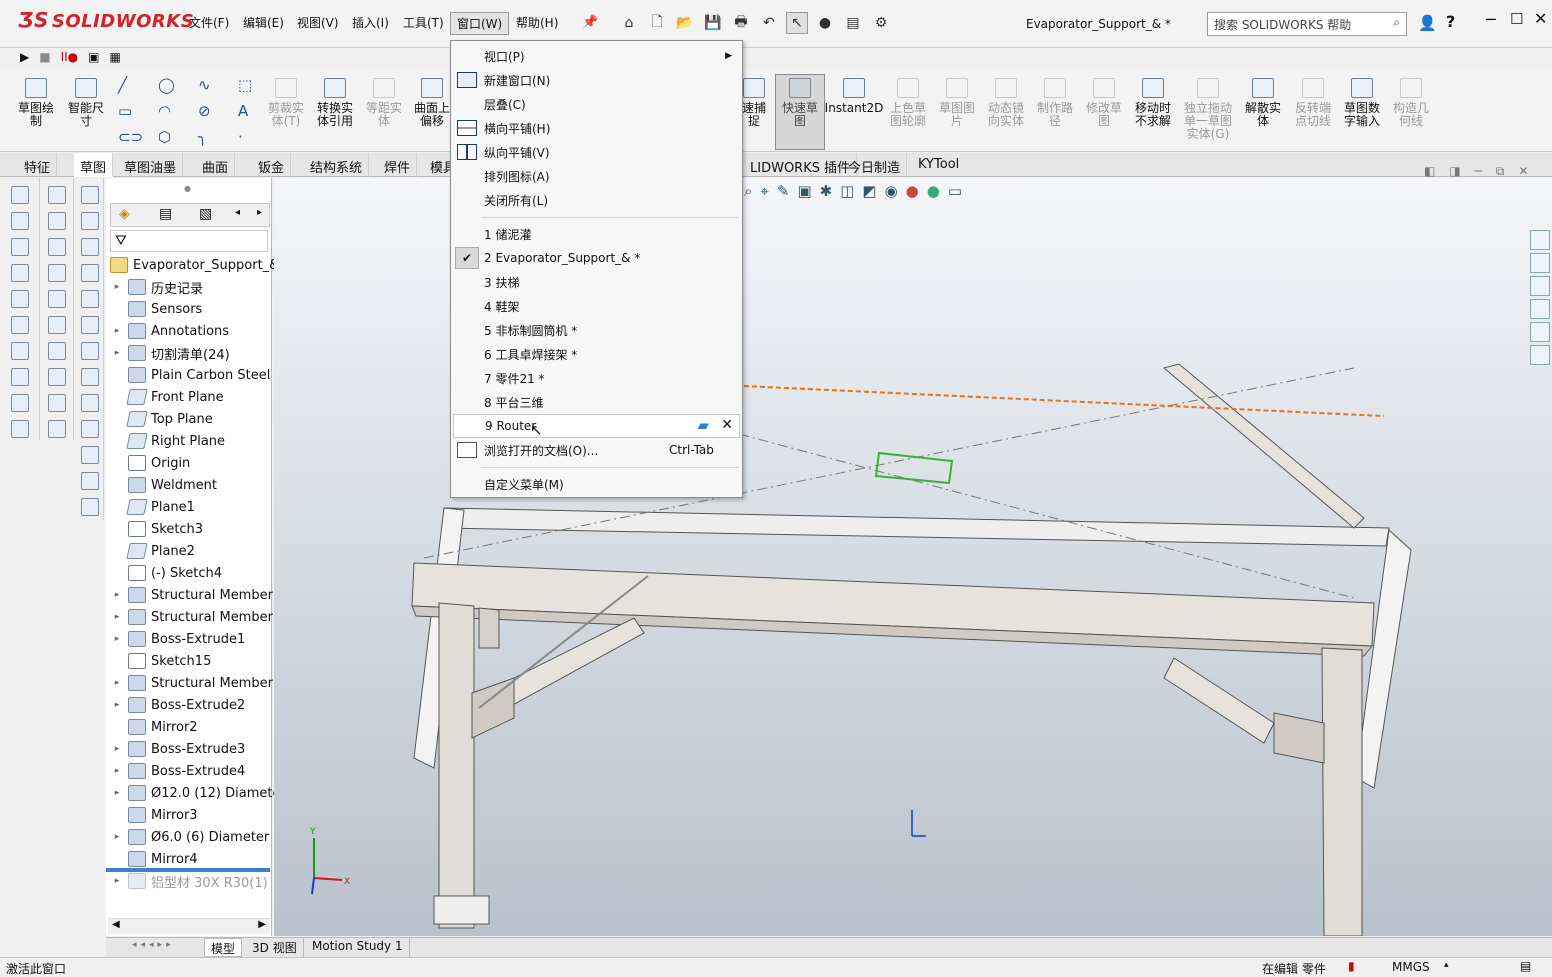 This screenshot has width=1552, height=977. What do you see at coordinates (804, 191) in the screenshot?
I see `section-view-icon: ▣` at bounding box center [804, 191].